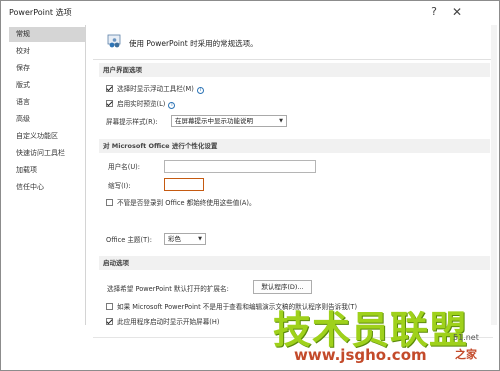  I want to click on live-preview-label: 启用实时预览(L), so click(141, 104).